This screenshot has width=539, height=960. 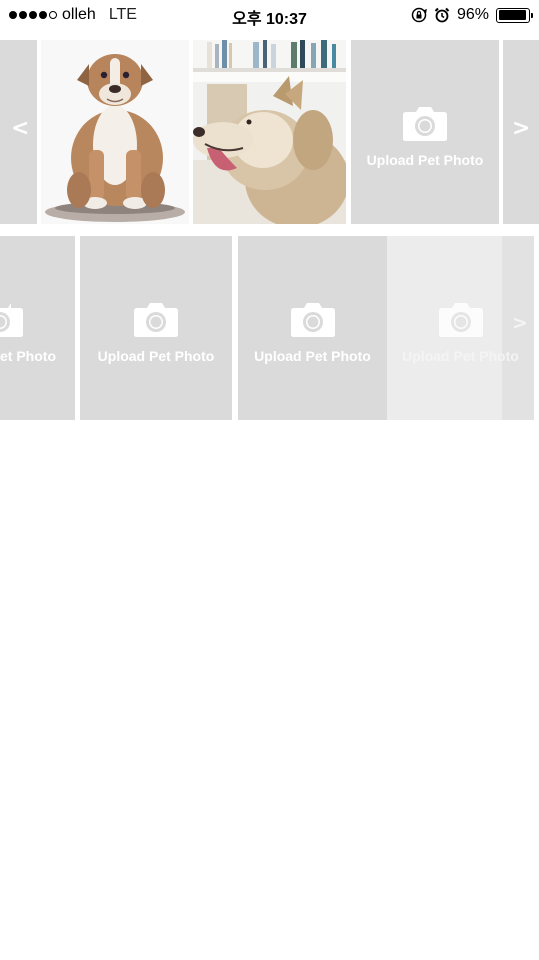 I want to click on upload-pet-photo-tile-partial: et Photo, so click(x=37, y=328).